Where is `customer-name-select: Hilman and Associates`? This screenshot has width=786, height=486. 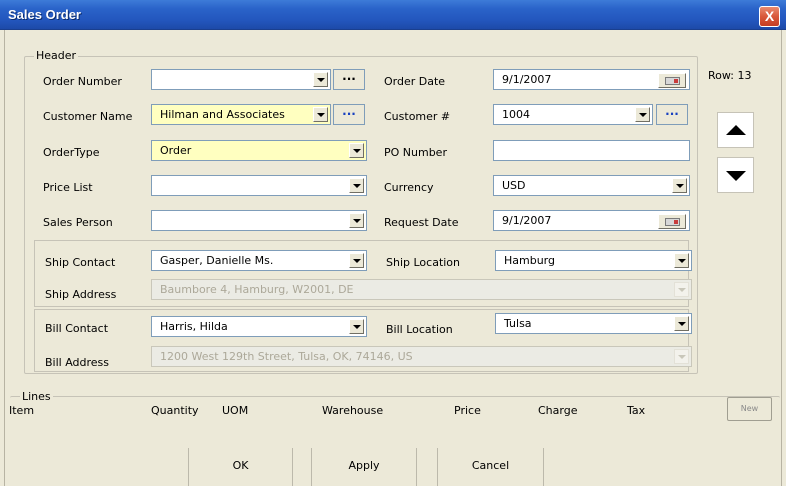 customer-name-select: Hilman and Associates is located at coordinates (241, 114).